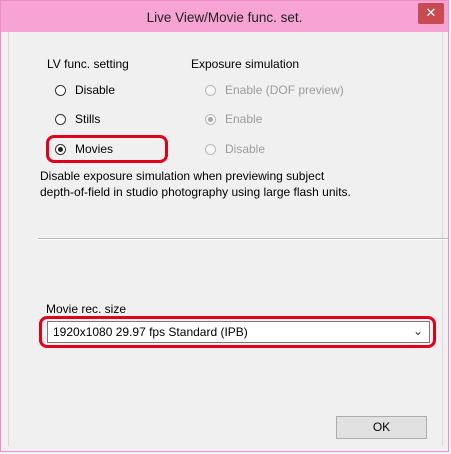  I want to click on movie-rec-size-label: Movie rec. size, so click(86, 309).